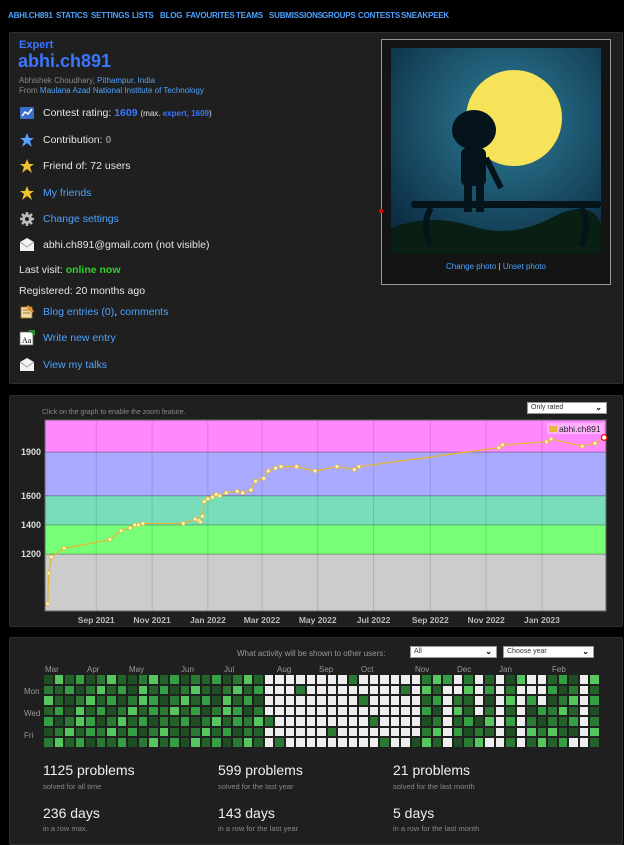 The height and width of the screenshot is (845, 624). What do you see at coordinates (126, 113) in the screenshot?
I see `rating-value: 1609` at bounding box center [126, 113].